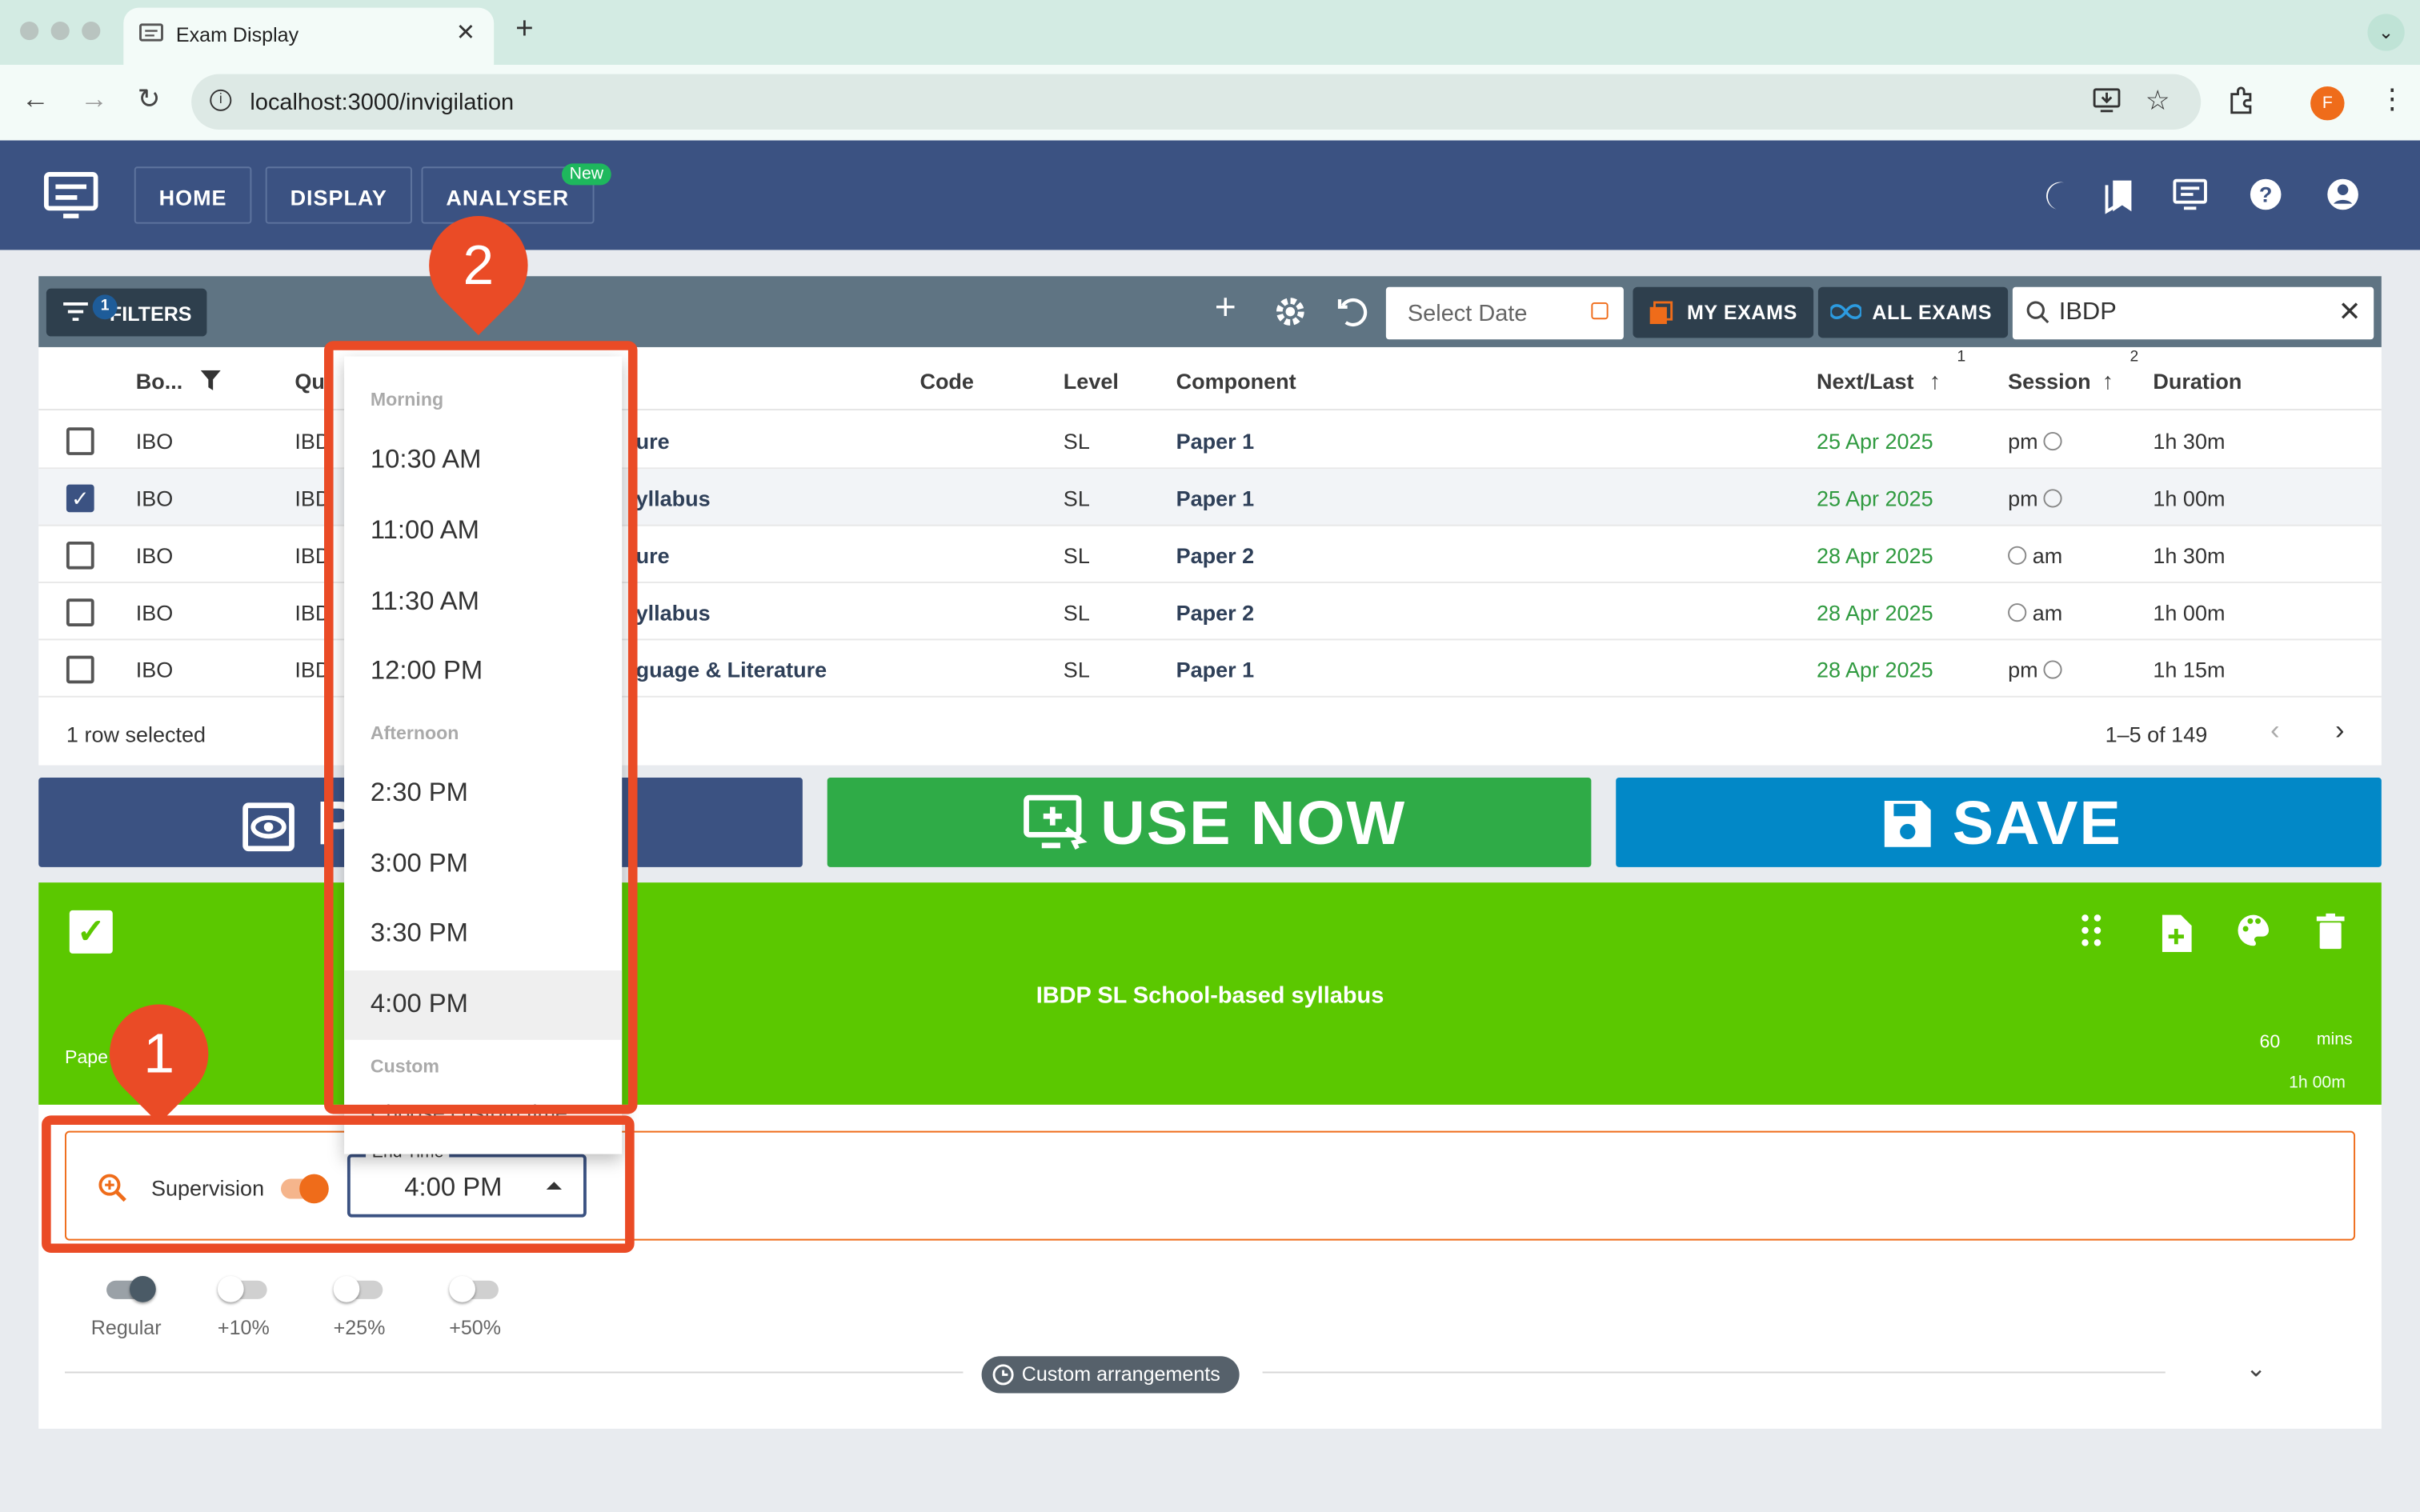 Image resolution: width=2420 pixels, height=1512 pixels. I want to click on extra-time-10-switch, so click(242, 1288).